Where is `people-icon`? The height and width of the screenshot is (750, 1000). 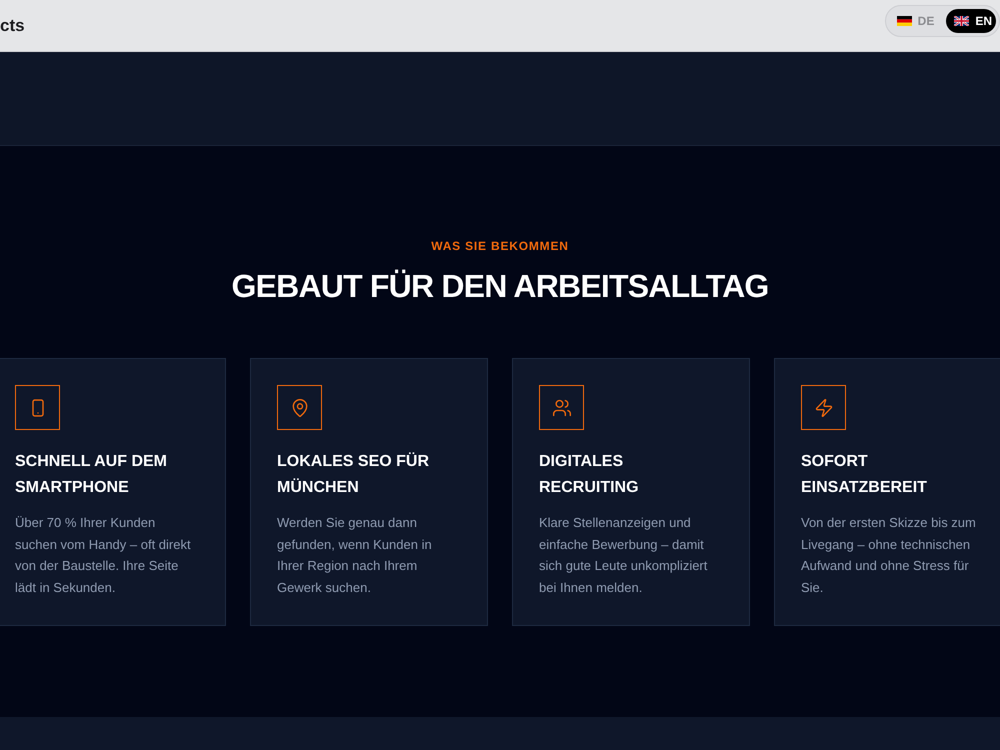 people-icon is located at coordinates (561, 407).